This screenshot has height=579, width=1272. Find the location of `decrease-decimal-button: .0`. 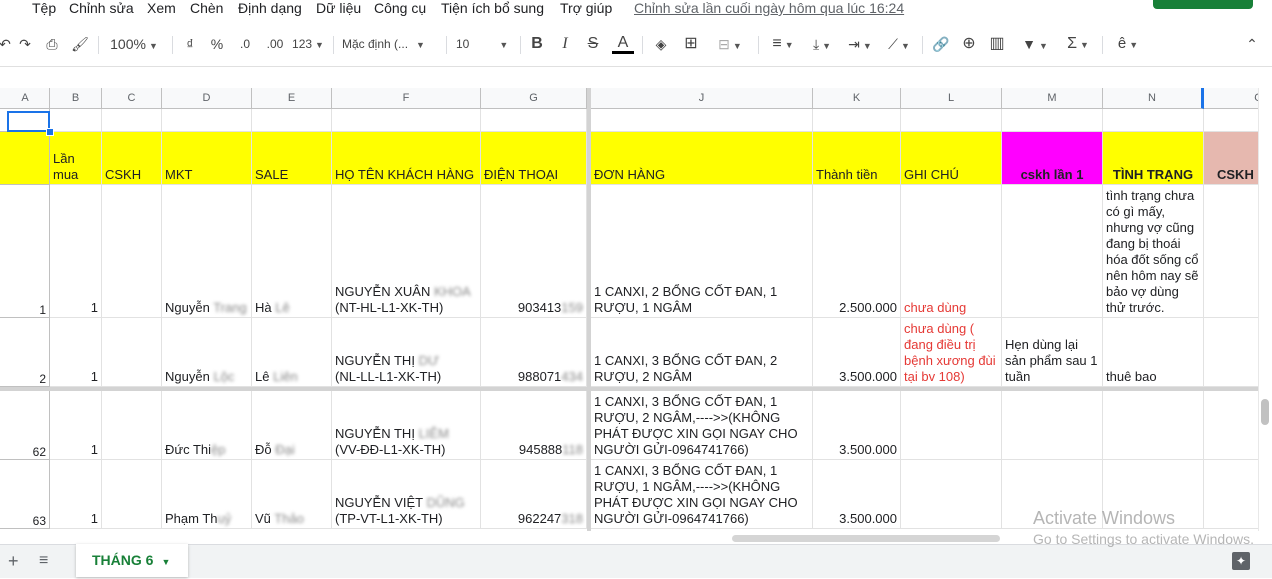

decrease-decimal-button: .0 is located at coordinates (245, 44).